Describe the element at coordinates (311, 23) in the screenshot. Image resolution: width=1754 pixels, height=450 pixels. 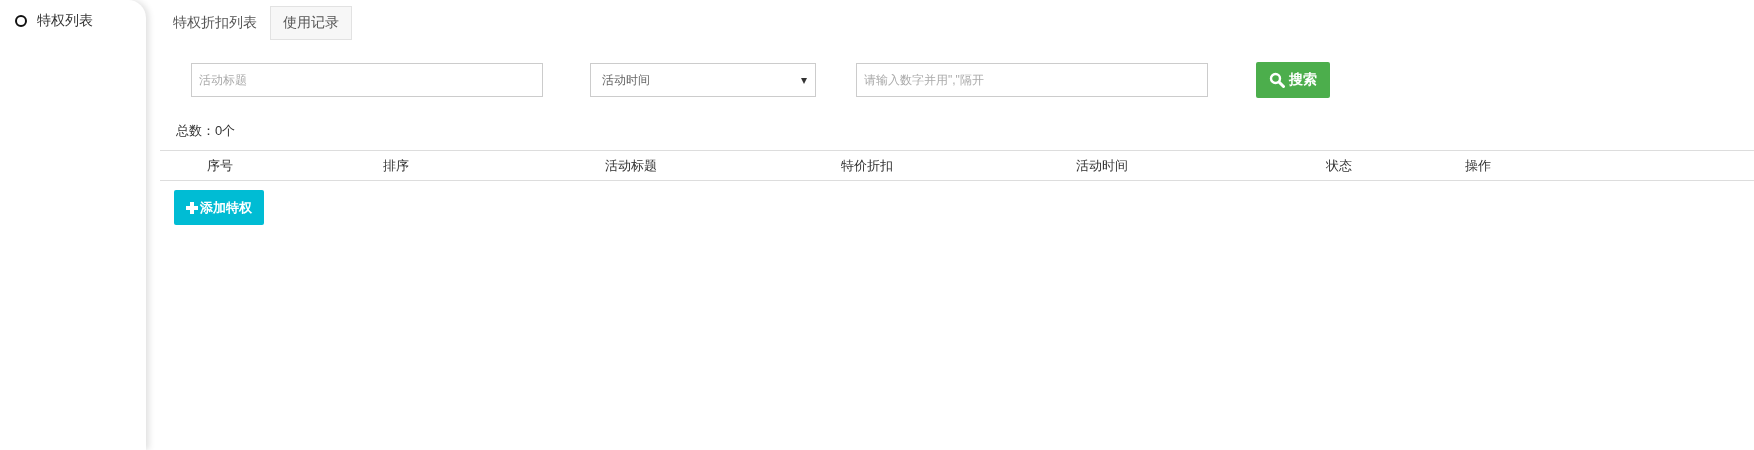
I see `tab: 使用记录` at that location.